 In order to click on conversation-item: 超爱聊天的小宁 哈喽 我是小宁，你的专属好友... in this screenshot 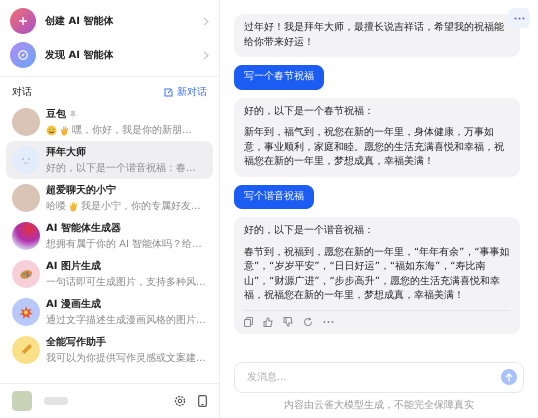, I will do `click(109, 198)`.